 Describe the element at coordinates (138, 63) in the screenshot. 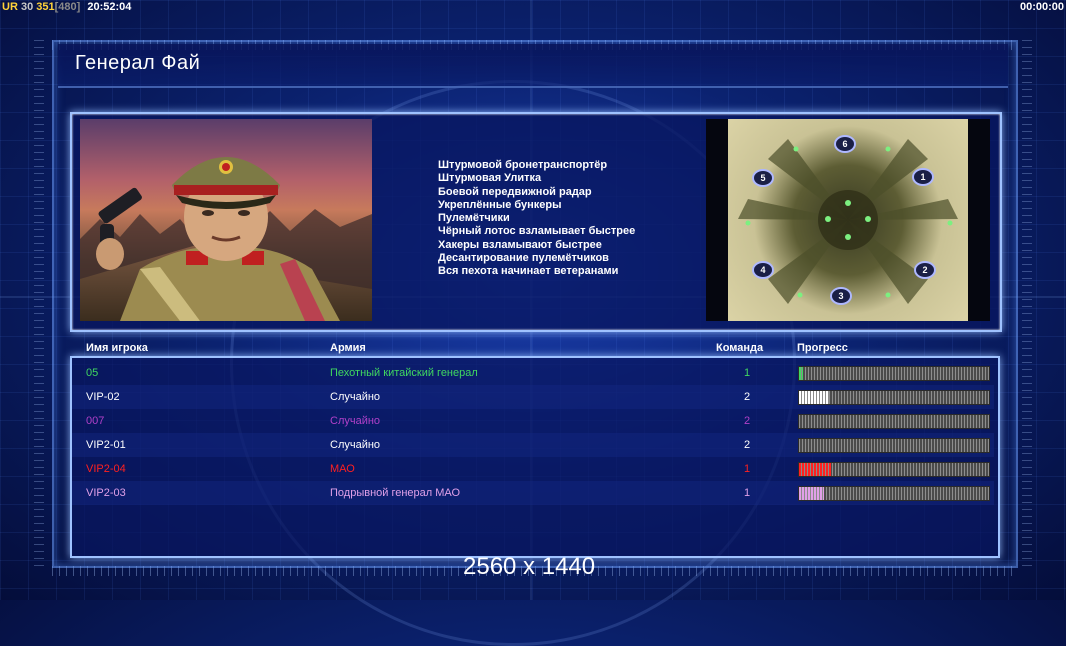

I see `page-title: Генерал Фай` at that location.